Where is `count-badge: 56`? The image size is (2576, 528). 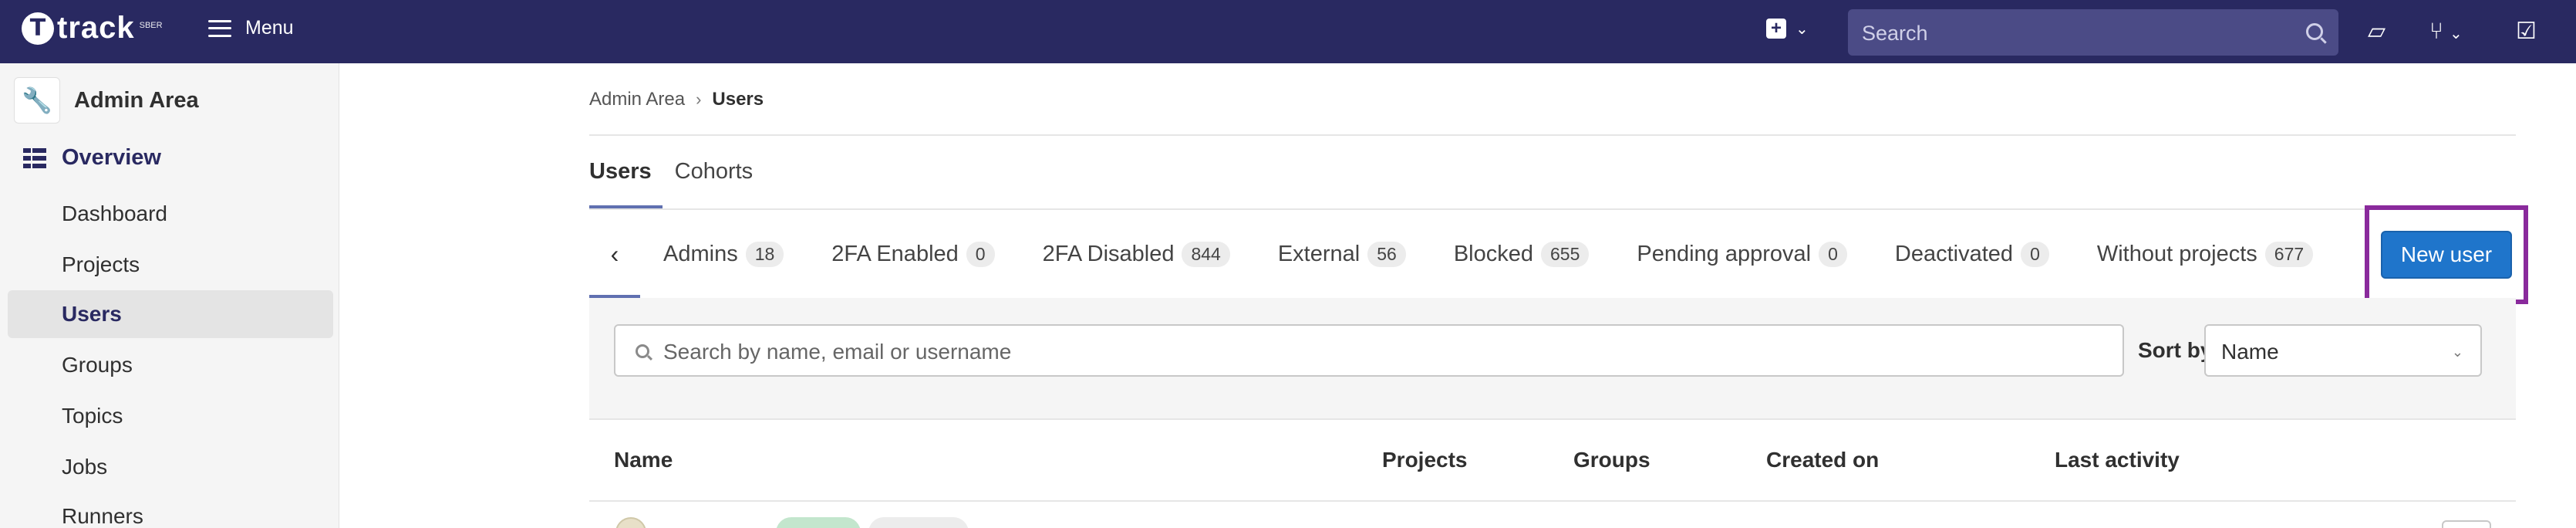 count-badge: 56 is located at coordinates (1386, 254).